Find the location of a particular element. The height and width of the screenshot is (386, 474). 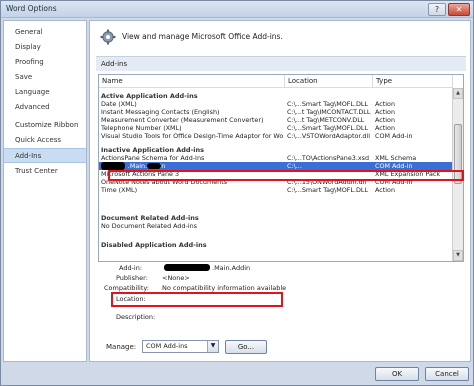

scroll-up-icon: ▲ is located at coordinates (458, 93).